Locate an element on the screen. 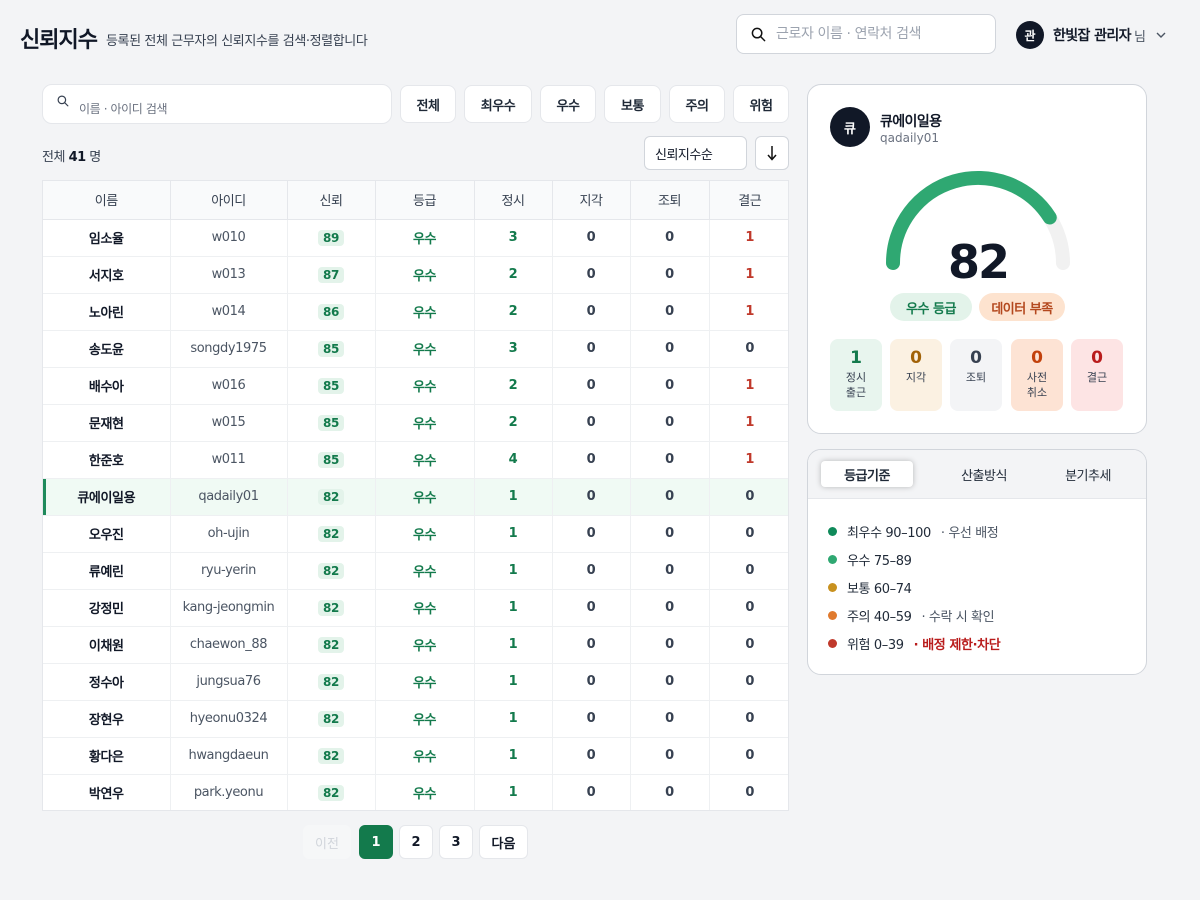 This screenshot has height=900, width=1200. ontime-count-cell: 3 is located at coordinates (513, 349).